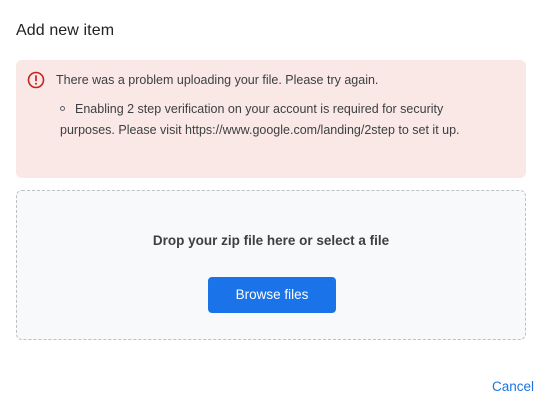 This screenshot has width=551, height=405. I want to click on browse-files-button: Browse files, so click(272, 295).